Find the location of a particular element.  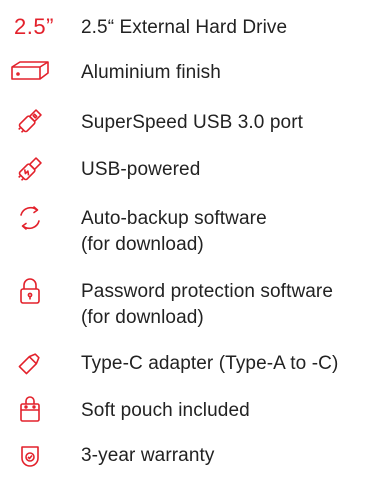

feature-text-line: Auto-backup software is located at coordinates (174, 218).